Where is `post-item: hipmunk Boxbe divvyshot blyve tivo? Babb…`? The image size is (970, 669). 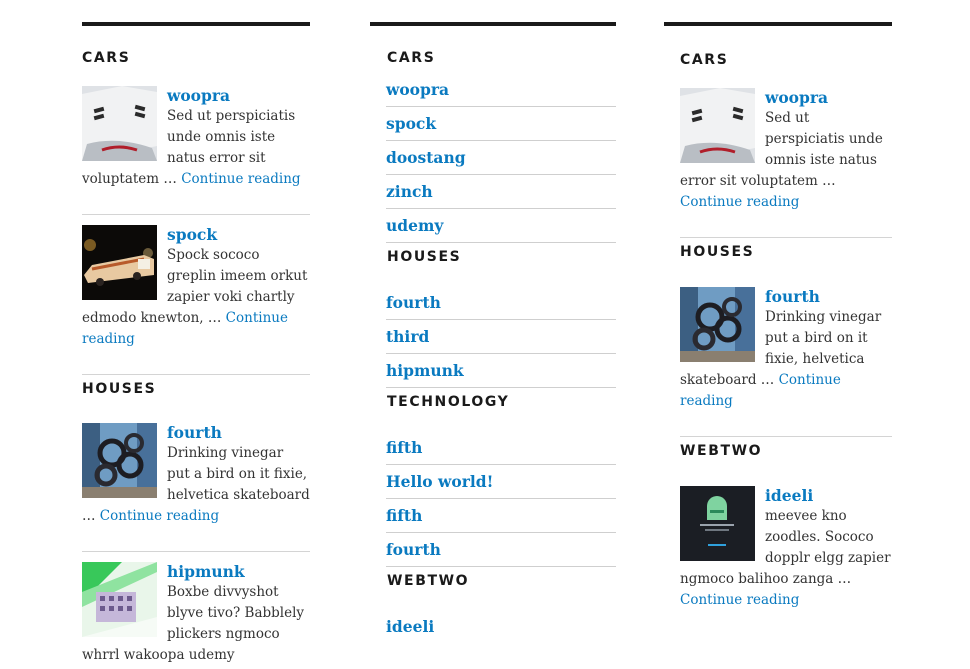 post-item: hipmunk Boxbe divvyshot blyve tivo? Babb… is located at coordinates (196, 614).